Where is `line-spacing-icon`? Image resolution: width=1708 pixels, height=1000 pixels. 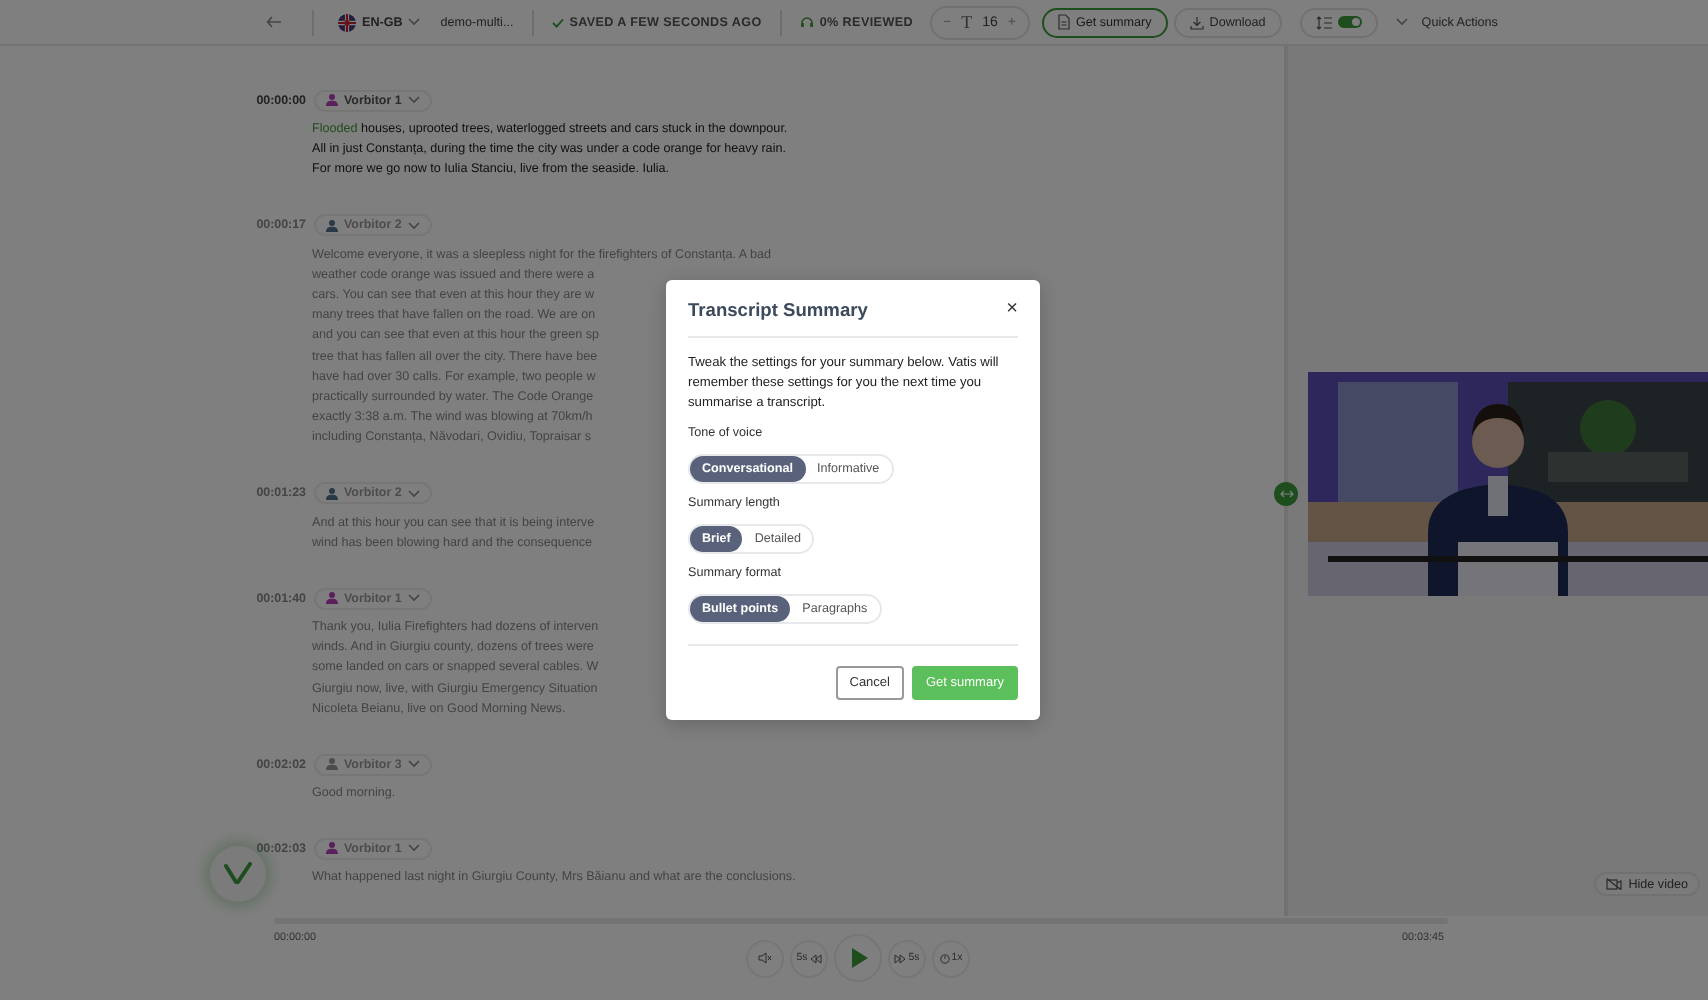 line-spacing-icon is located at coordinates (1323, 22).